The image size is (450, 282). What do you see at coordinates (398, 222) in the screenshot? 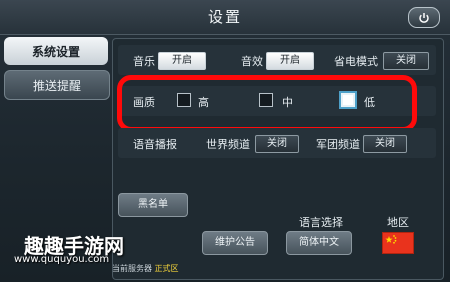
I see `region-title: 地区` at bounding box center [398, 222].